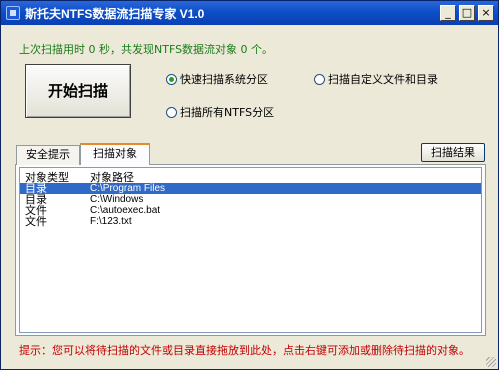 Image resolution: width=499 pixels, height=370 pixels. I want to click on window-title: 斯托夫NTFS数据流扫描专家 V1.0, so click(115, 14).